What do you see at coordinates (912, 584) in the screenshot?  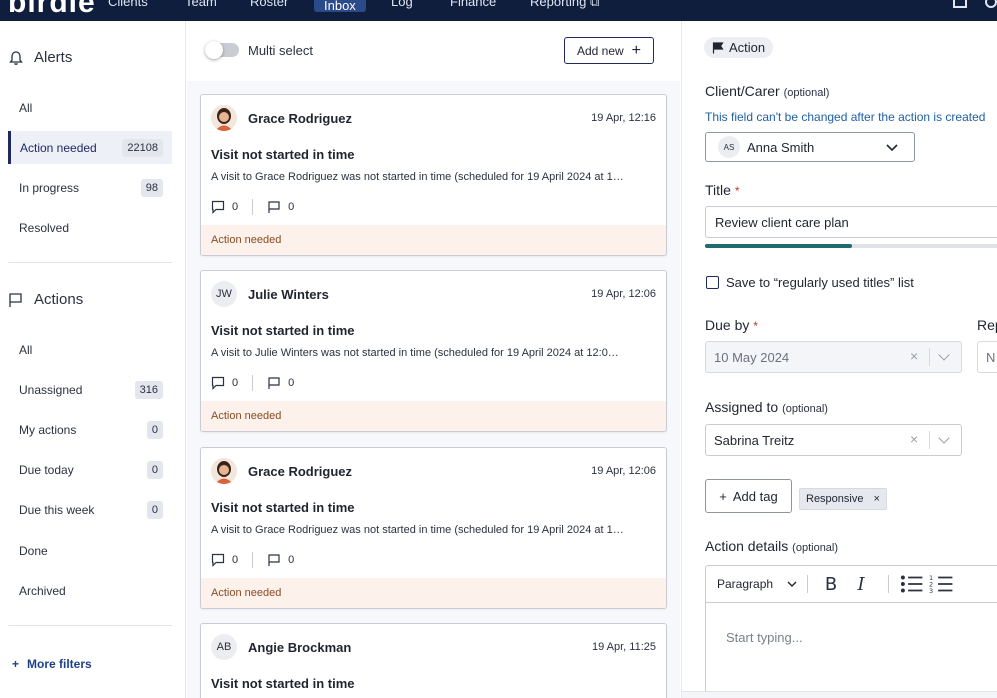 I see `bullet-list-icon` at bounding box center [912, 584].